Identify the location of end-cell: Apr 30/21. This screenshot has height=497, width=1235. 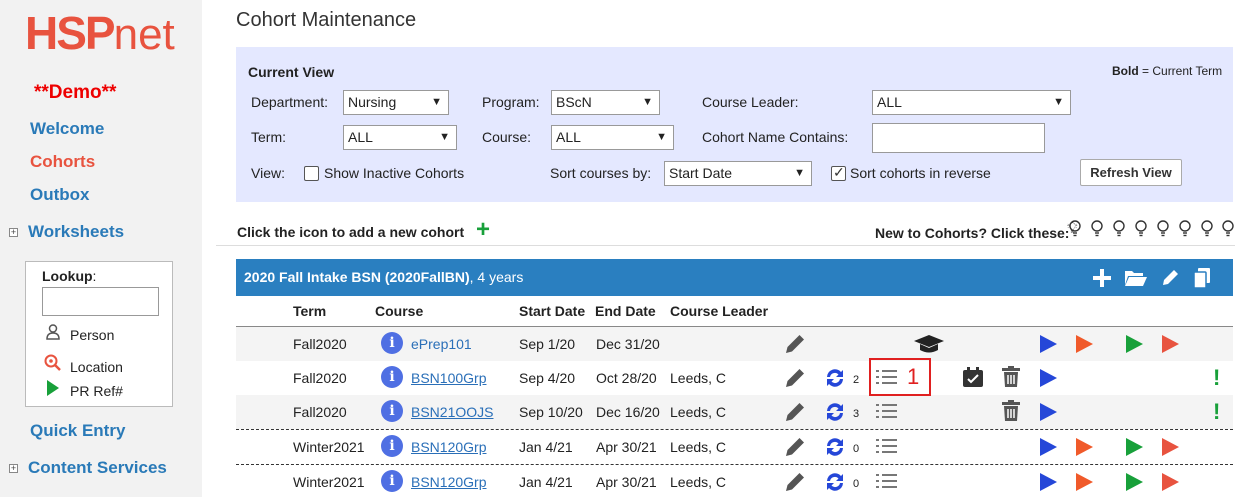
(626, 447).